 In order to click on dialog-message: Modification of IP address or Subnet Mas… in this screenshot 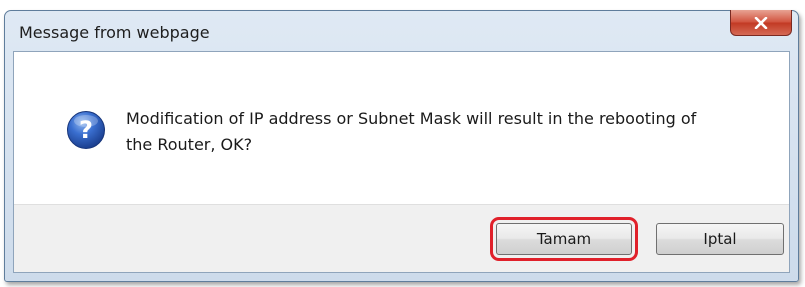, I will do `click(446, 132)`.